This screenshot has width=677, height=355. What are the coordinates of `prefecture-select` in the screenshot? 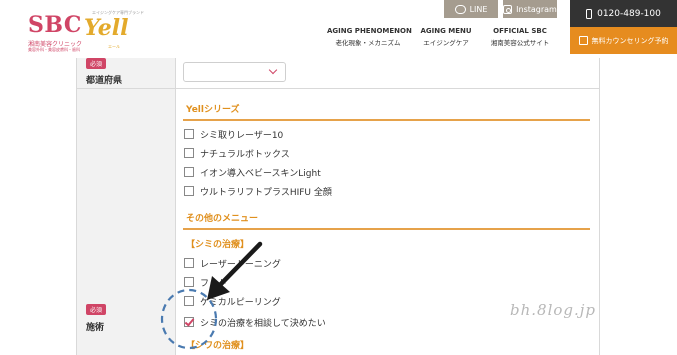 It's located at (234, 72).